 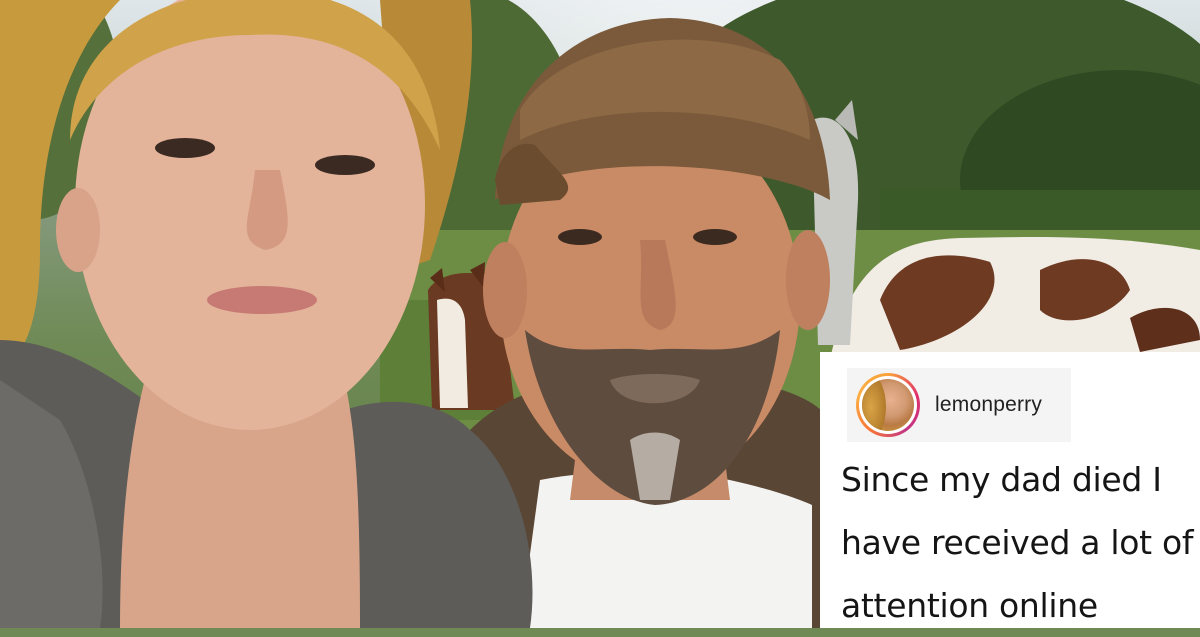 I want to click on username-label: lemonperry, so click(x=988, y=405).